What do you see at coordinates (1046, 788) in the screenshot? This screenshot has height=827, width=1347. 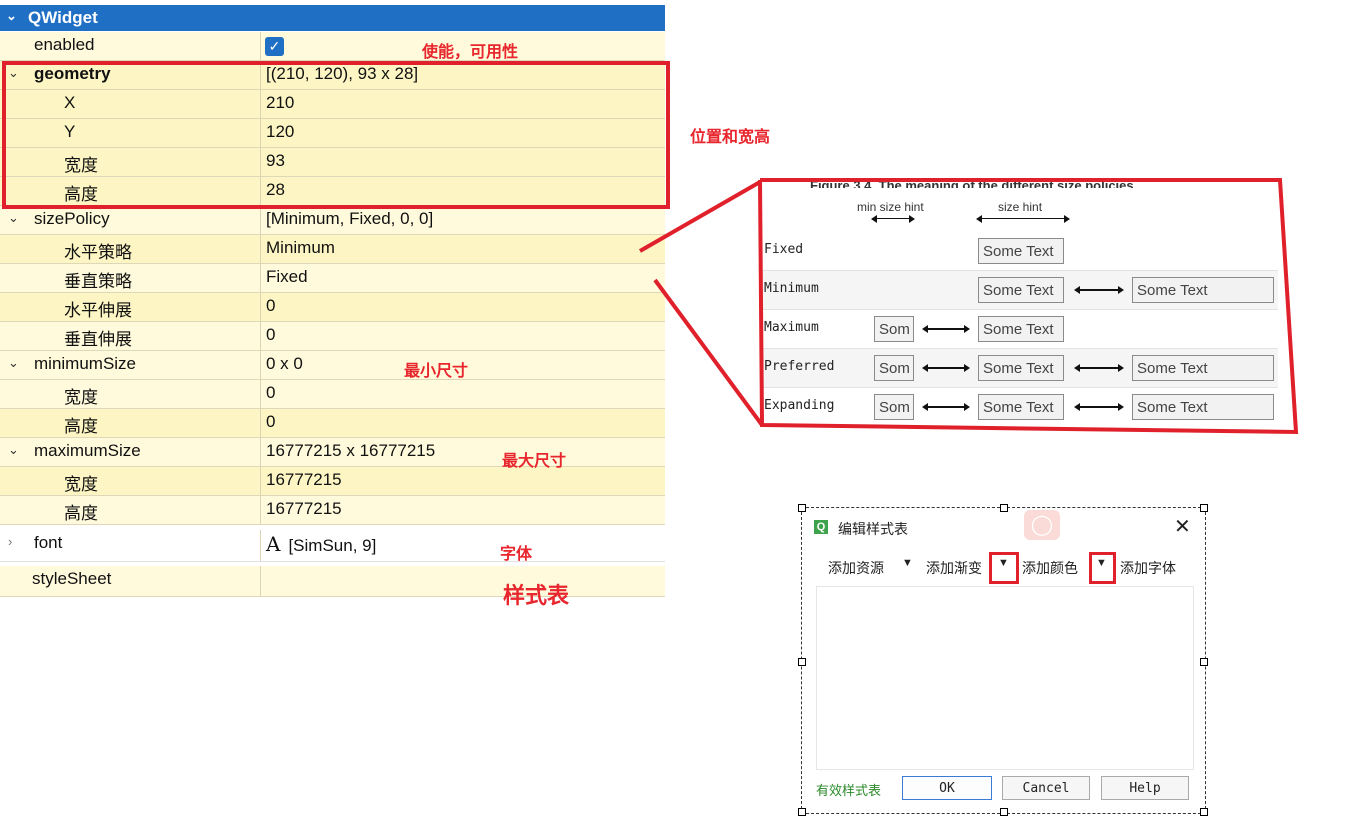 I see `cancel-button: Cancel` at bounding box center [1046, 788].